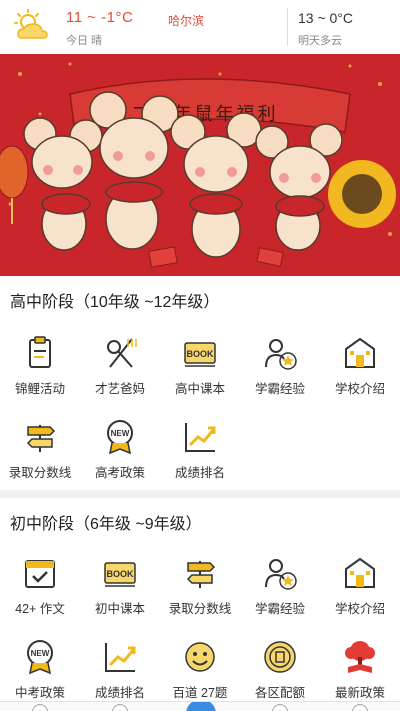 The width and height of the screenshot is (400, 711). What do you see at coordinates (287, 27) in the screenshot?
I see `weather-divider` at bounding box center [287, 27].